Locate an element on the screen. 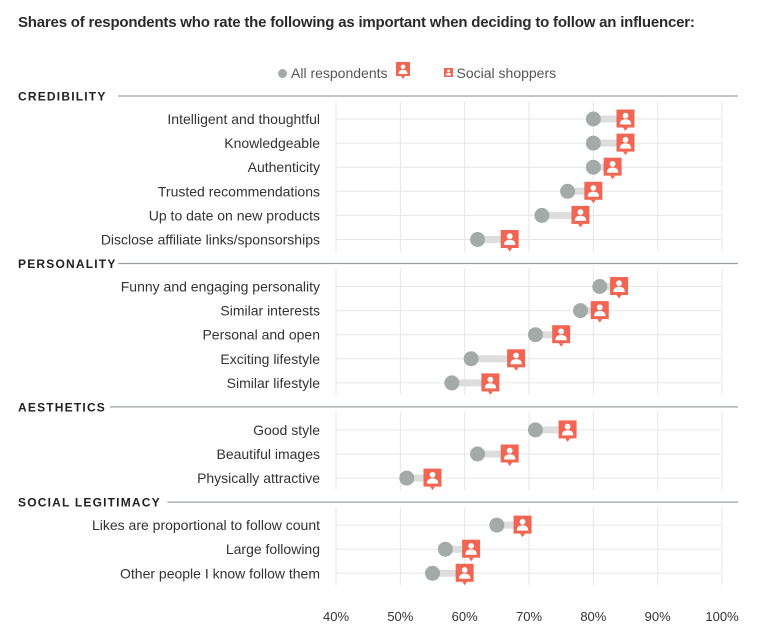 The height and width of the screenshot is (639, 770). row-label: Disclose affiliate links/sponsorships is located at coordinates (210, 240).